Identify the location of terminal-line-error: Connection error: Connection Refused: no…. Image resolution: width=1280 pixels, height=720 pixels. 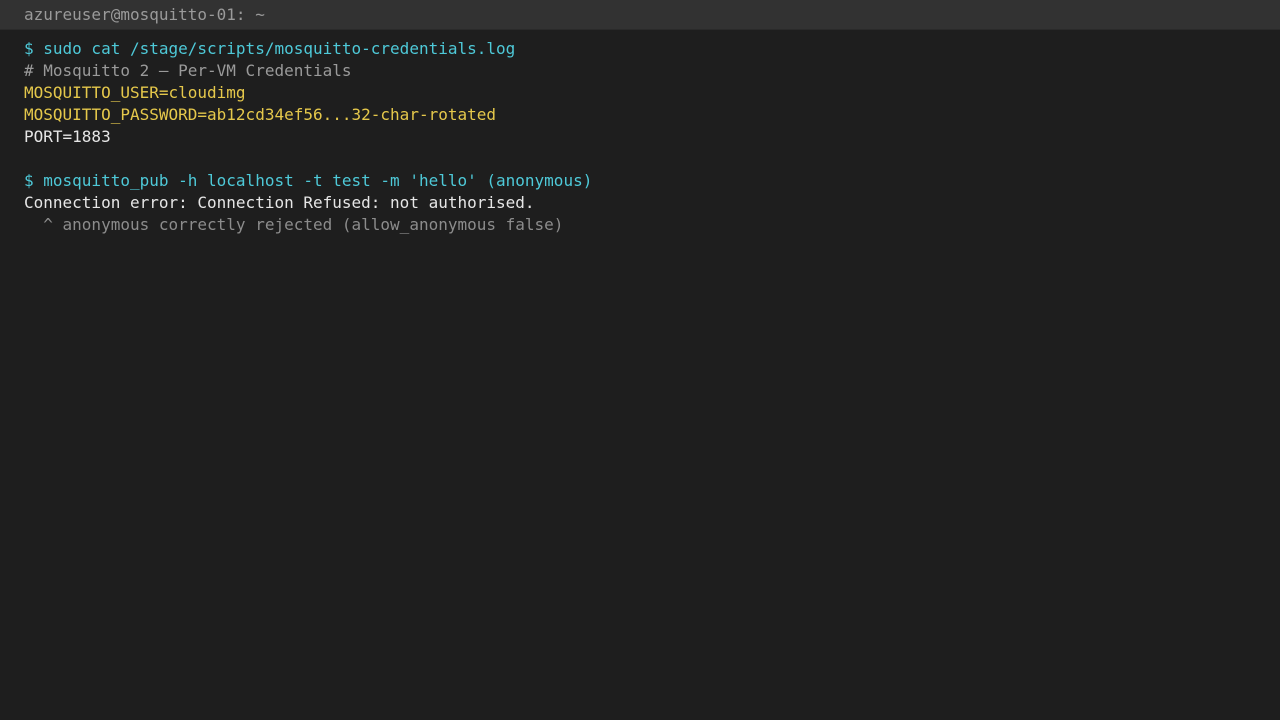
(279, 202).